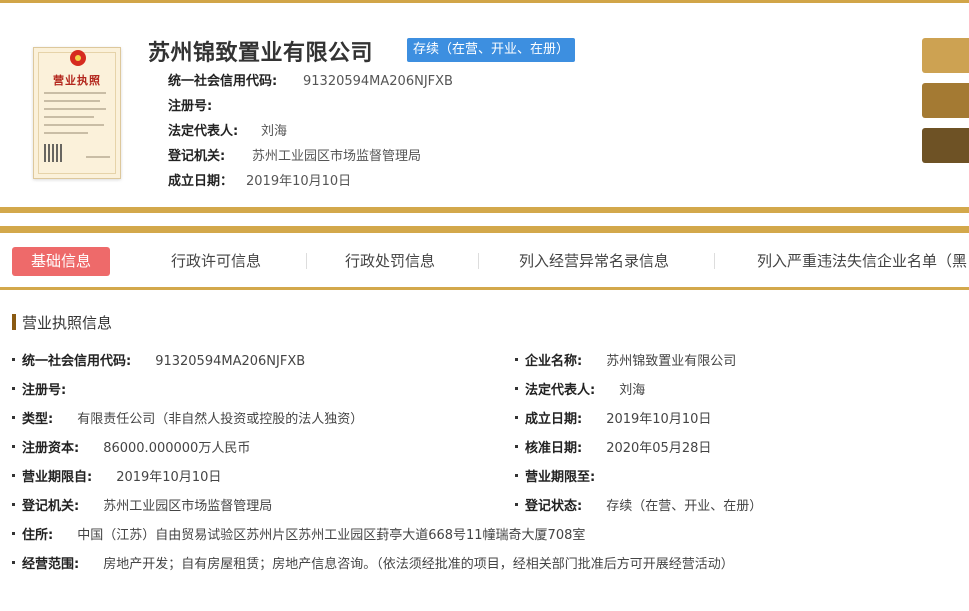  Describe the element at coordinates (51, 564) in the screenshot. I see `field-label: 经营范围:` at that location.